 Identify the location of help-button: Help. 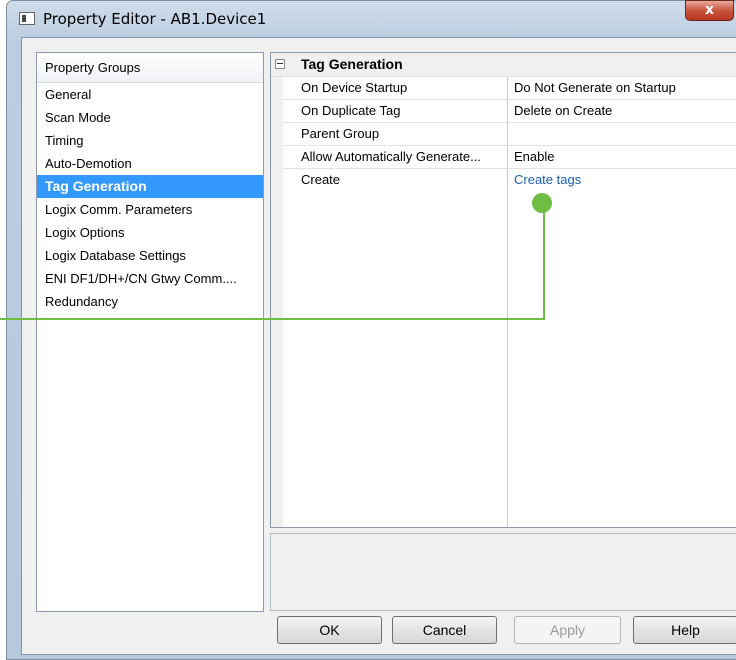
(684, 630).